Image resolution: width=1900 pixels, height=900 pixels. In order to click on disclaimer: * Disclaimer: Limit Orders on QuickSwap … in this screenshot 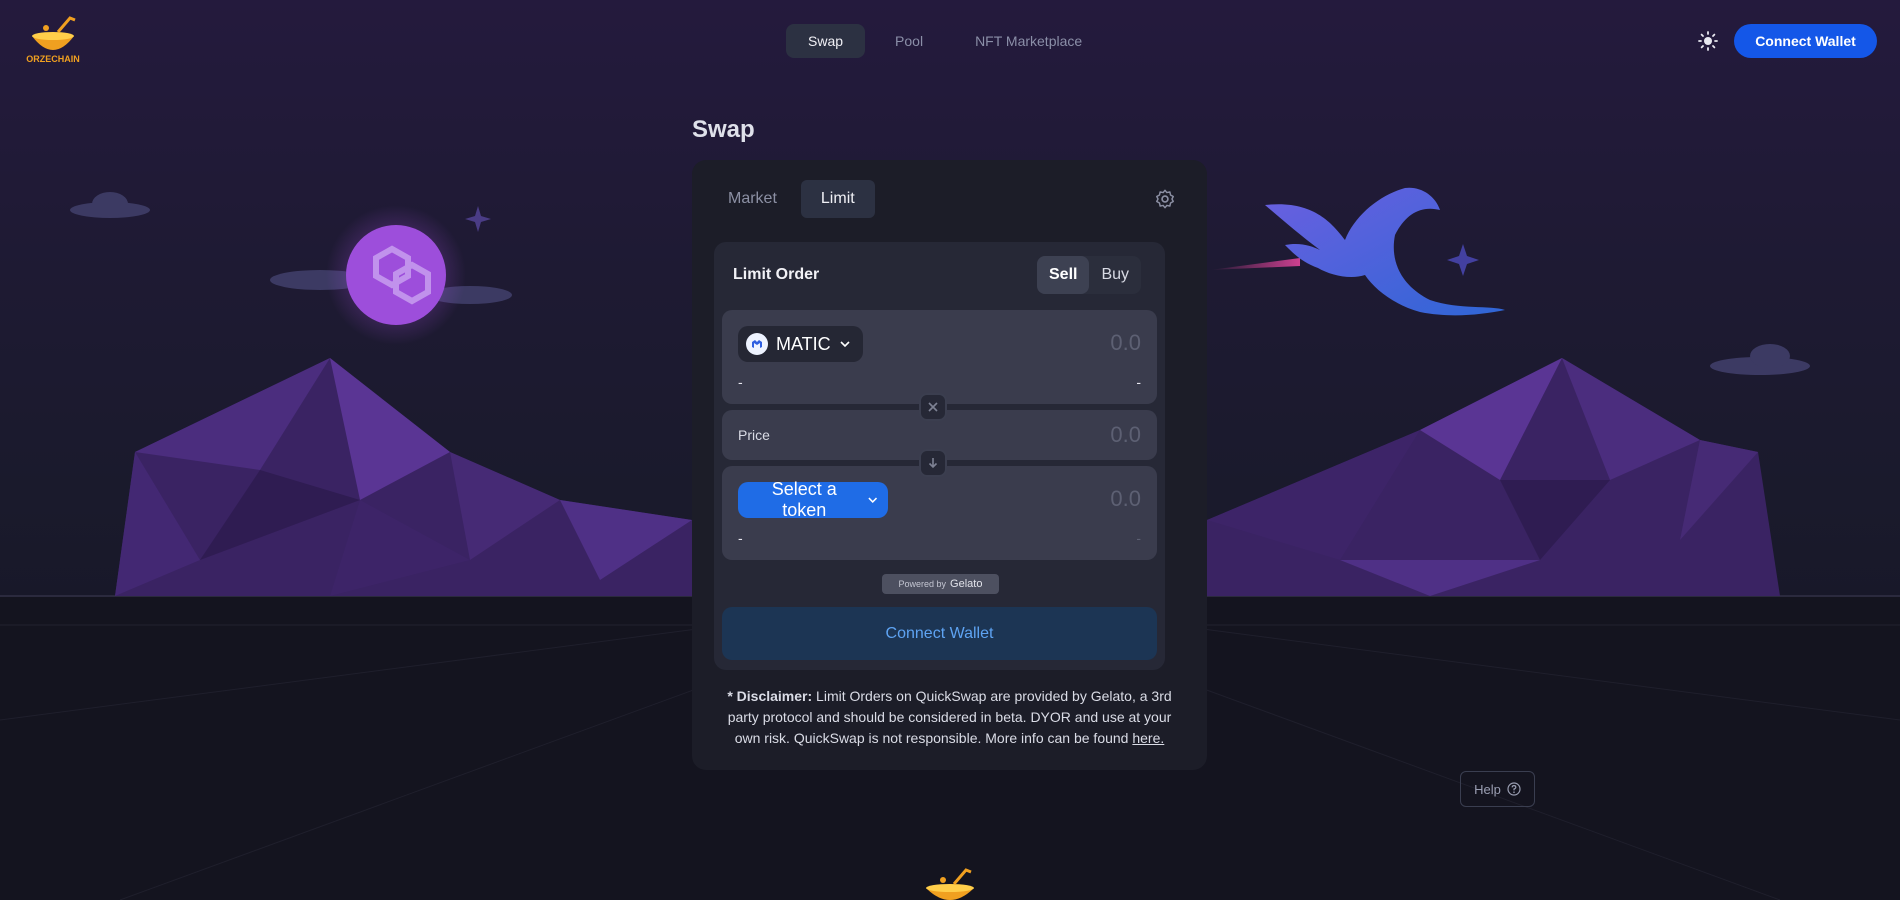, I will do `click(949, 717)`.